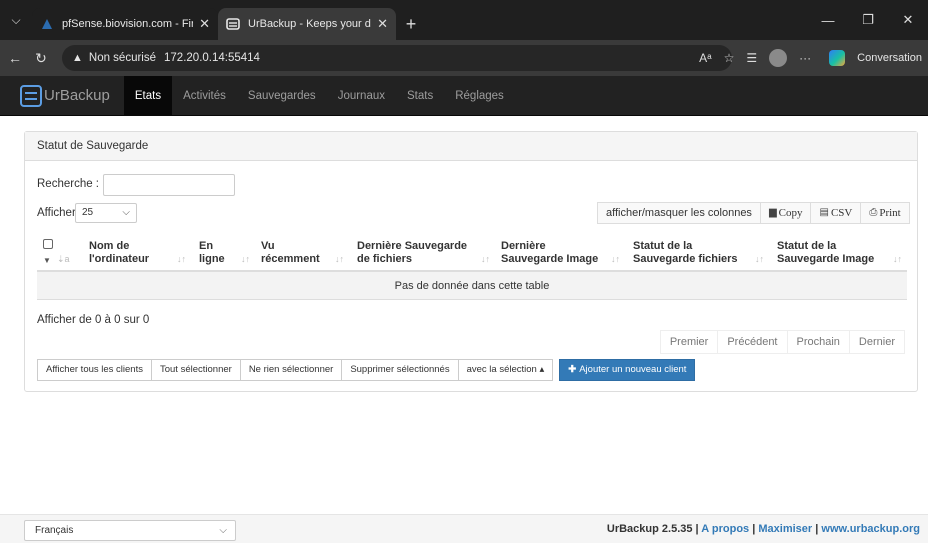  I want to click on search-input, so click(169, 185).